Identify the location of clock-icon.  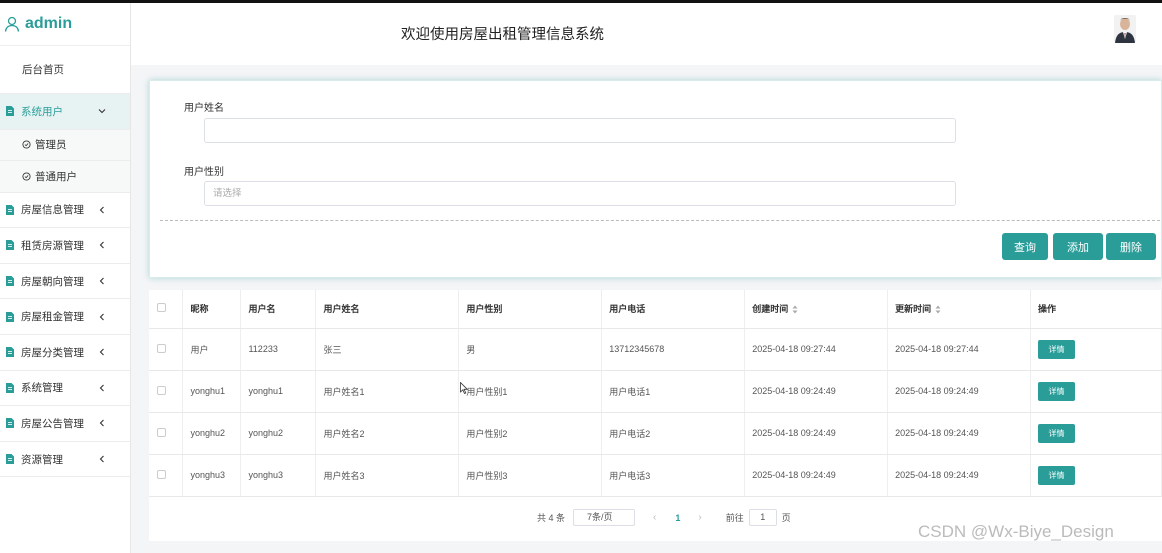
(26, 176).